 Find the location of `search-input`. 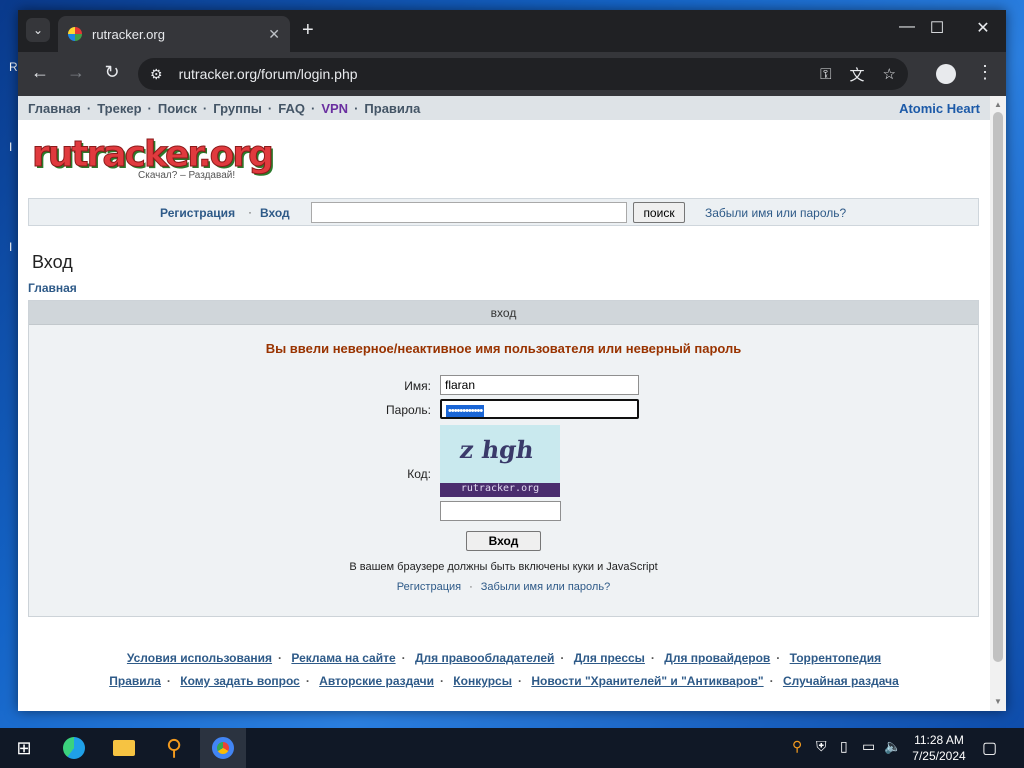

search-input is located at coordinates (469, 212).